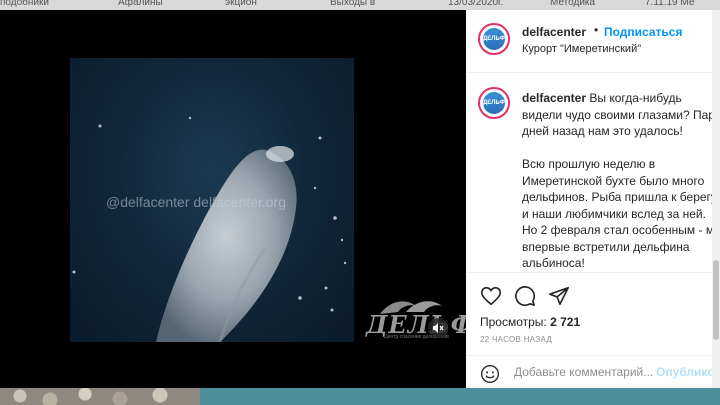 This screenshot has height=405, width=720. I want to click on views-count: Просмотры: 2 721, so click(530, 322).